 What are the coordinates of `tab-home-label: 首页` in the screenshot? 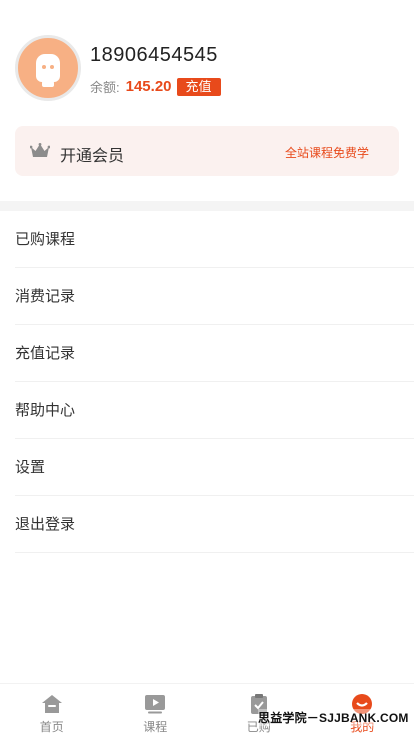 It's located at (51, 727).